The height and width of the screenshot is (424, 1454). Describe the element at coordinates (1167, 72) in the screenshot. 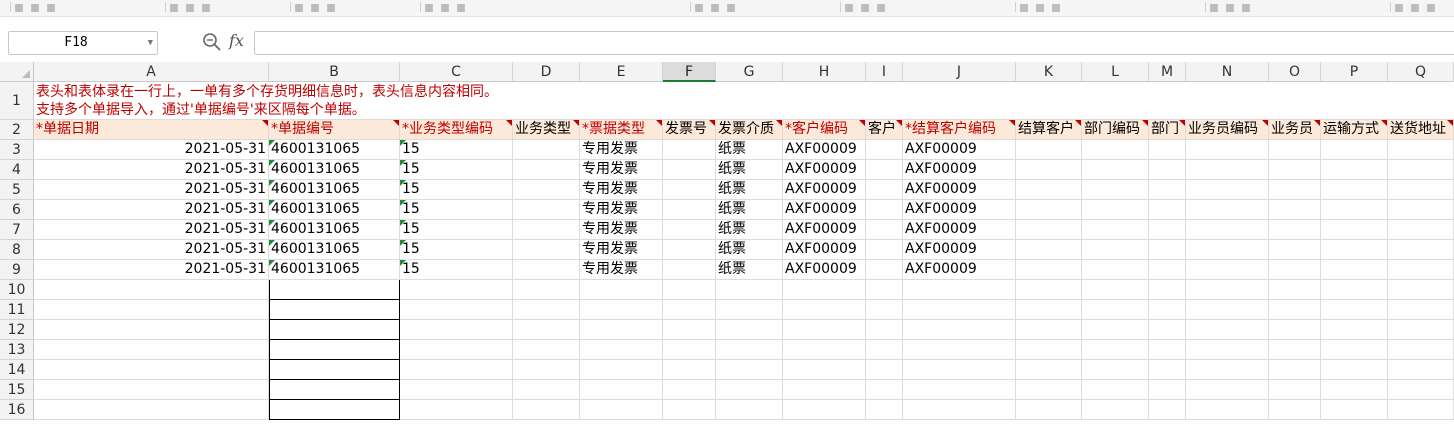

I see `column-header-m: M` at that location.